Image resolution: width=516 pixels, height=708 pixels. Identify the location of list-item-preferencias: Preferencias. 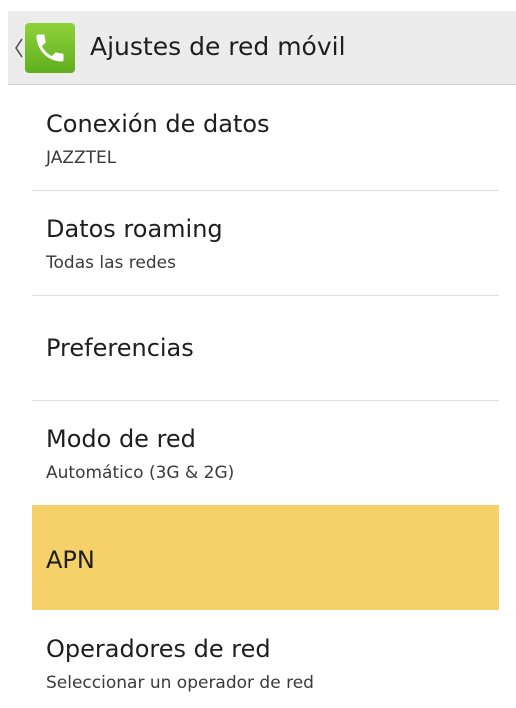
(265, 353).